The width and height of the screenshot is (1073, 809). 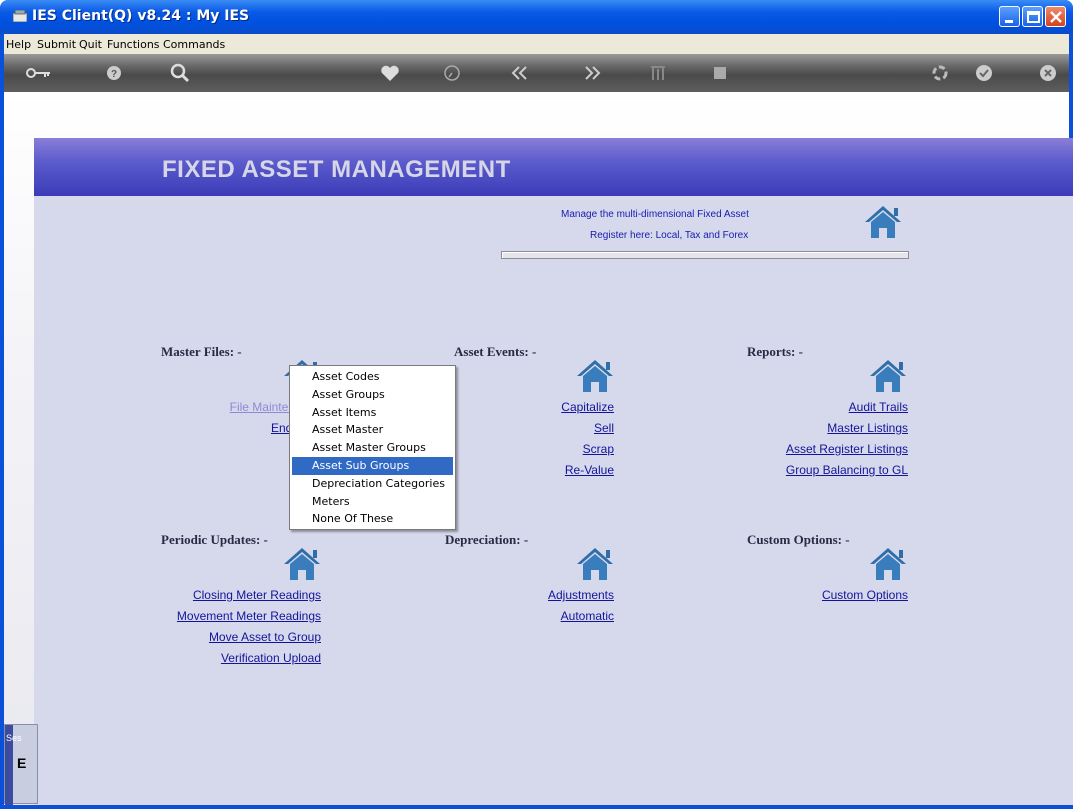 What do you see at coordinates (336, 169) in the screenshot?
I see `page-title: FIXED ASSET MANAGEMENT` at bounding box center [336, 169].